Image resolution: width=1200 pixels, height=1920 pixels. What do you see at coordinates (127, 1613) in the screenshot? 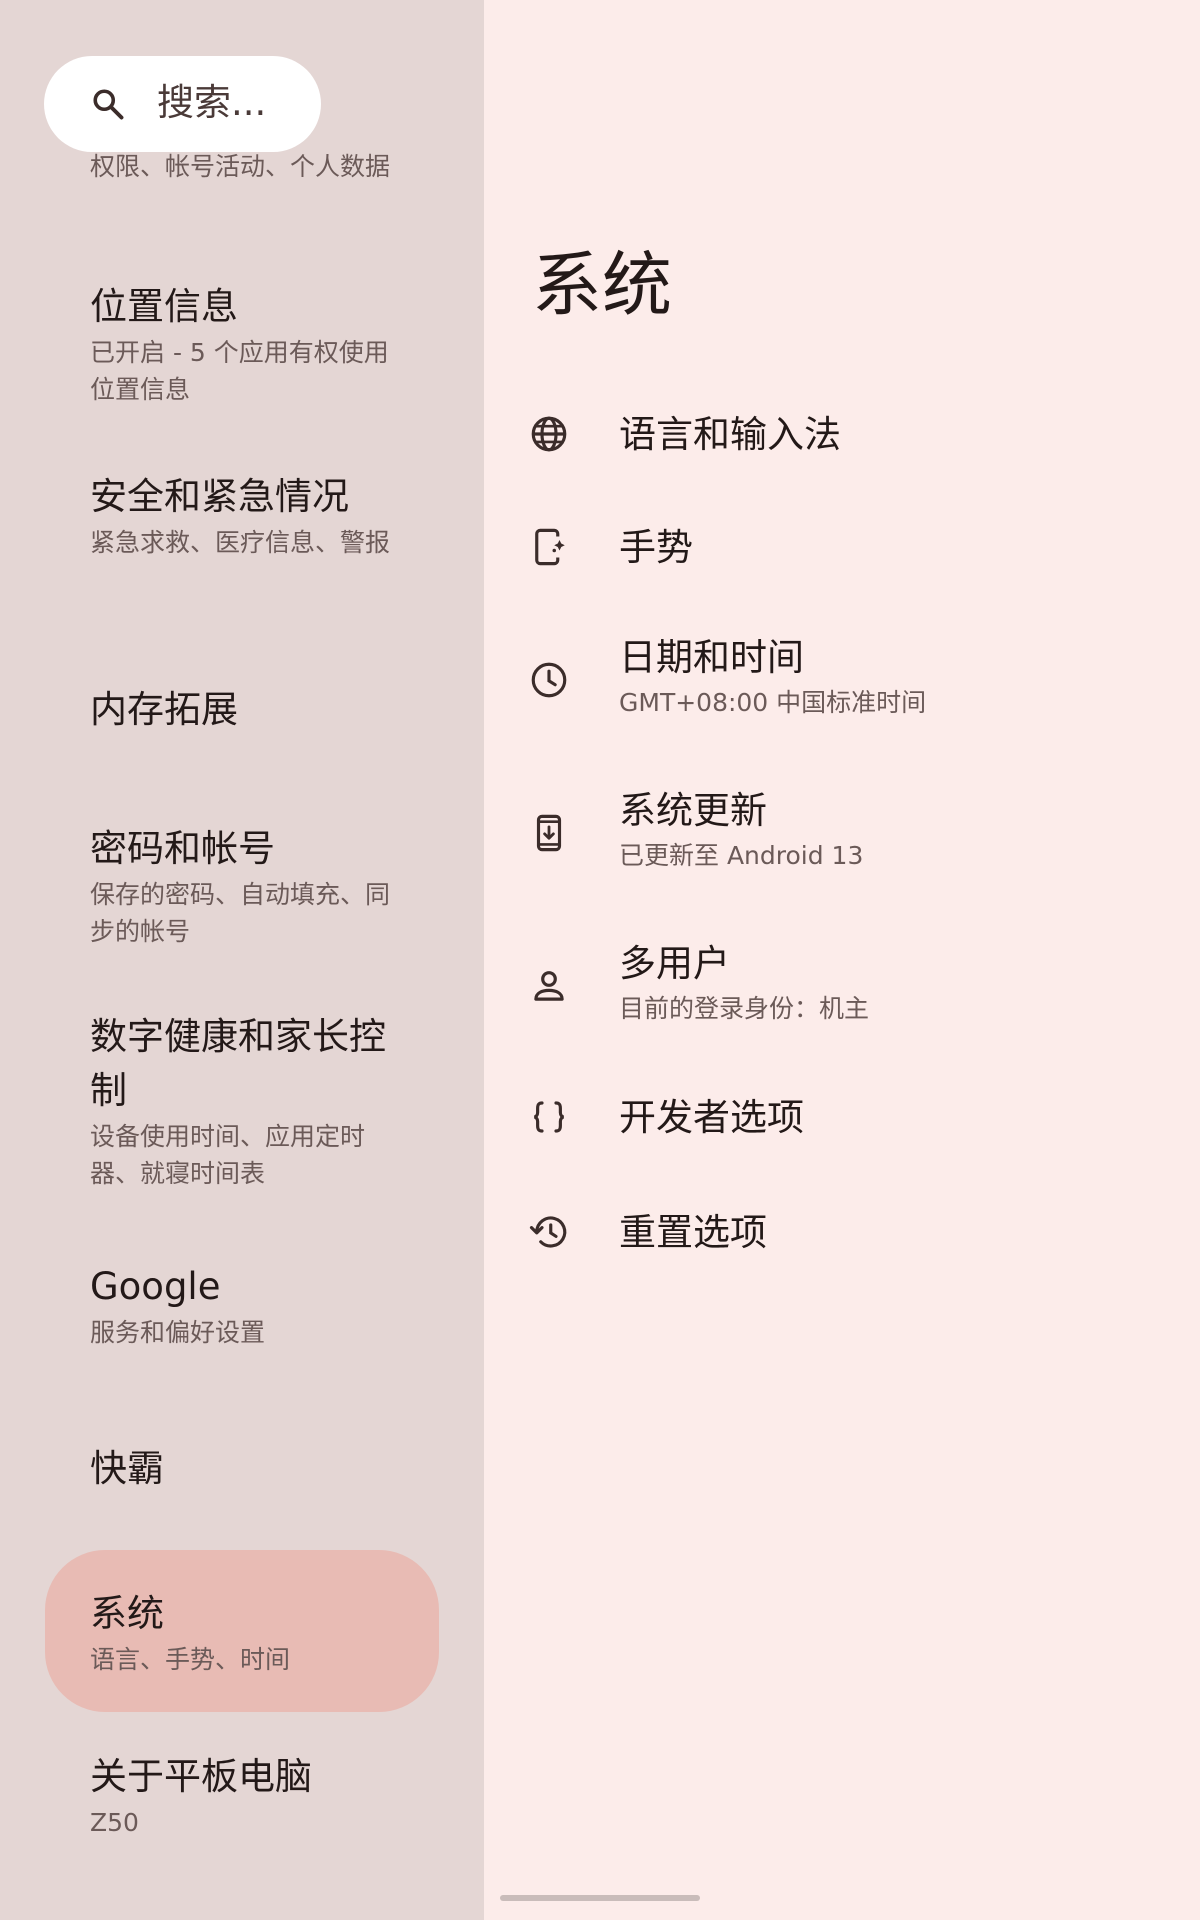
I see `nav-item-system-title: 系统` at bounding box center [127, 1613].